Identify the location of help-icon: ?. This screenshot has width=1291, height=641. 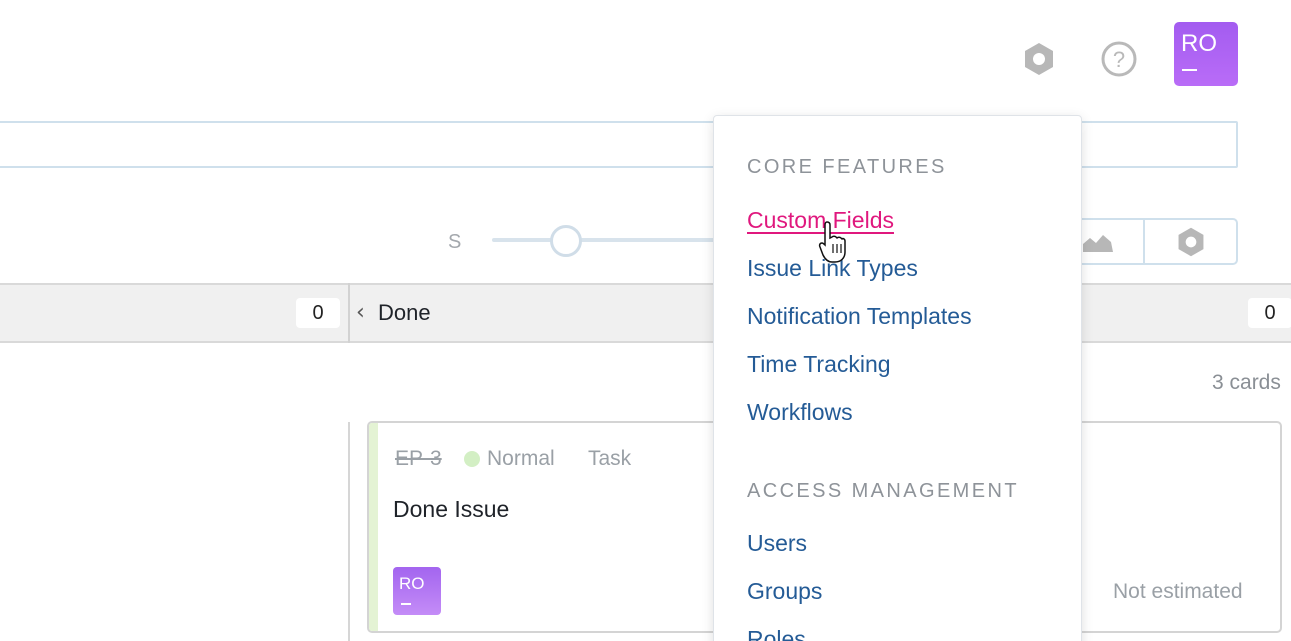
(1119, 59).